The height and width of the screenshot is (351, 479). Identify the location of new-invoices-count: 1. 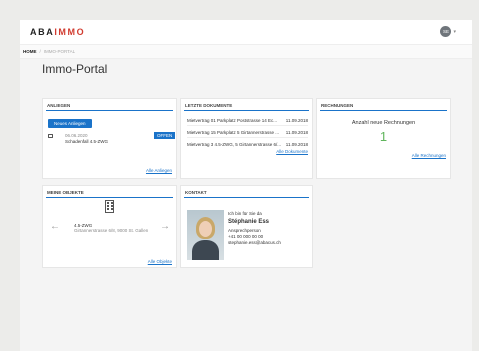
(383, 136).